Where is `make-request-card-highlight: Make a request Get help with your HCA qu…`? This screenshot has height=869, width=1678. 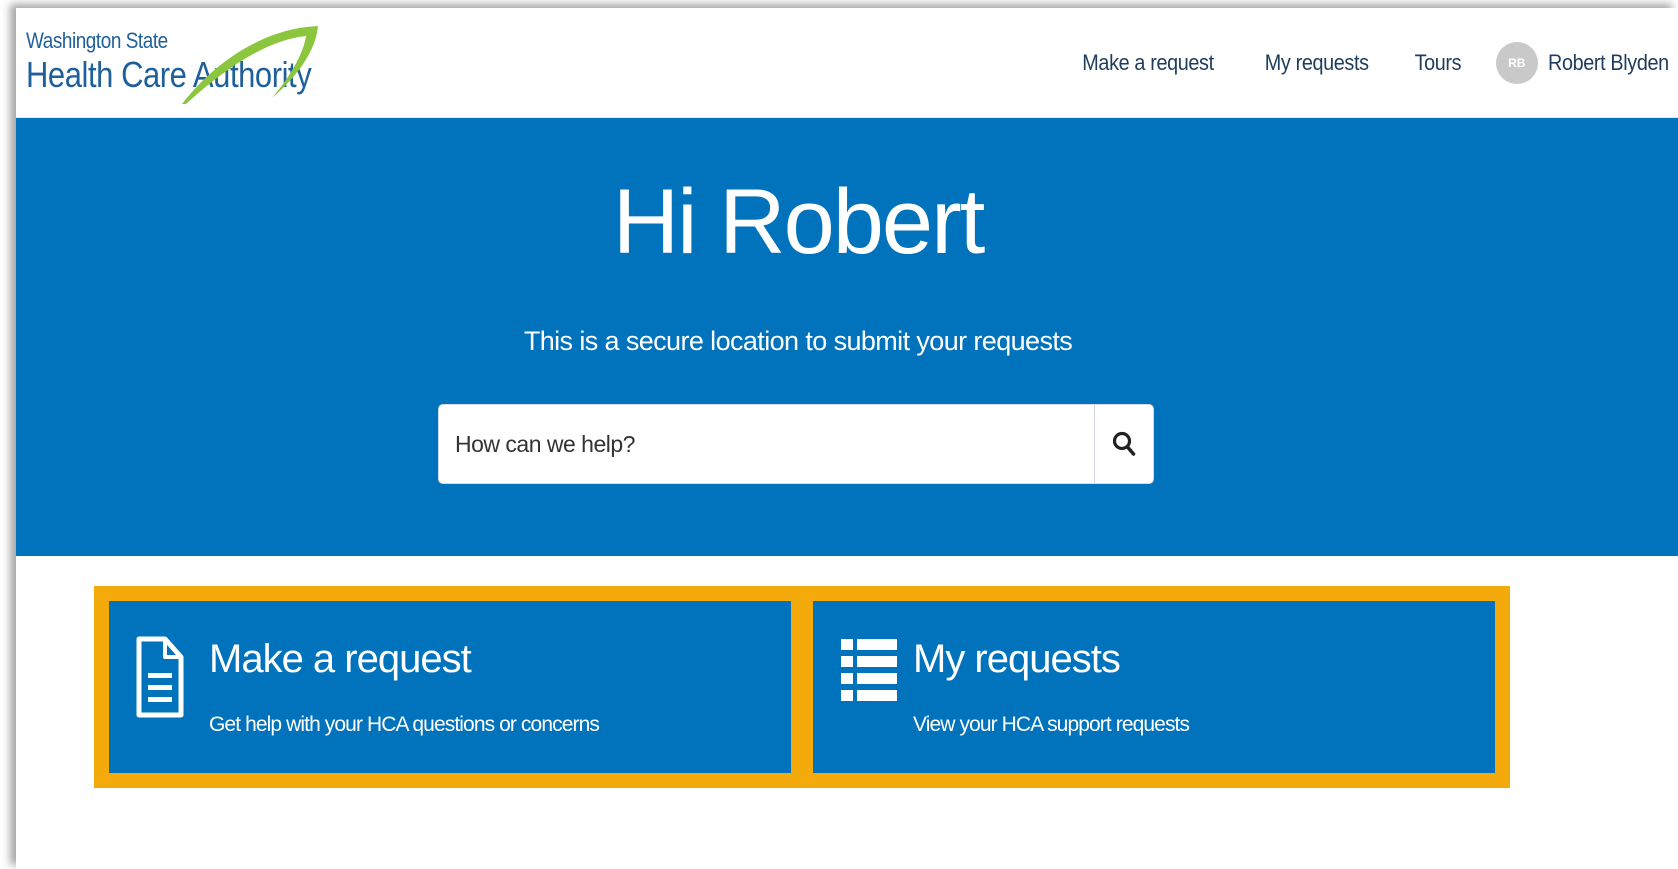
make-request-card-highlight: Make a request Get help with your HCA qu… is located at coordinates (450, 687).